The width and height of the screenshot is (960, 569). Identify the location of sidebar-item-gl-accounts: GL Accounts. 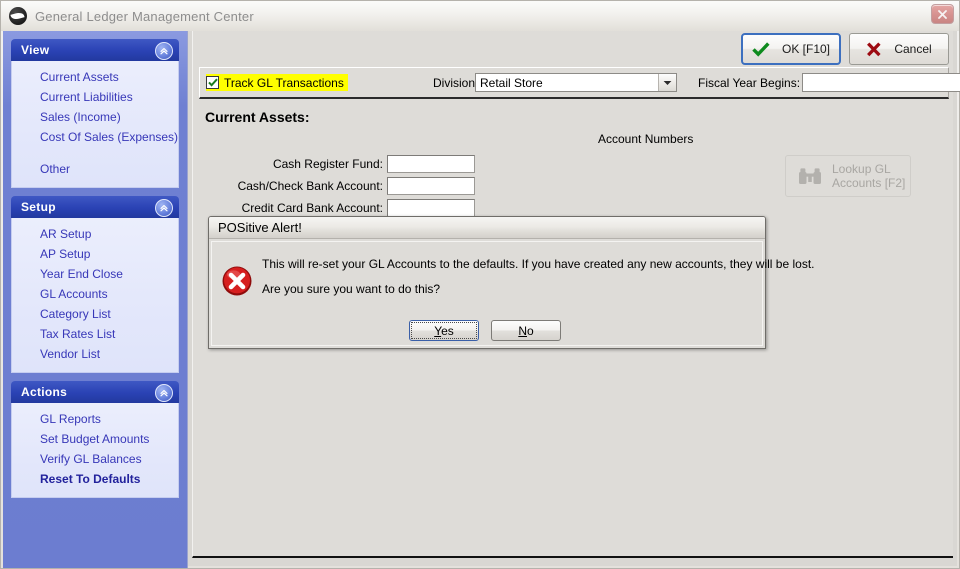
(95, 294).